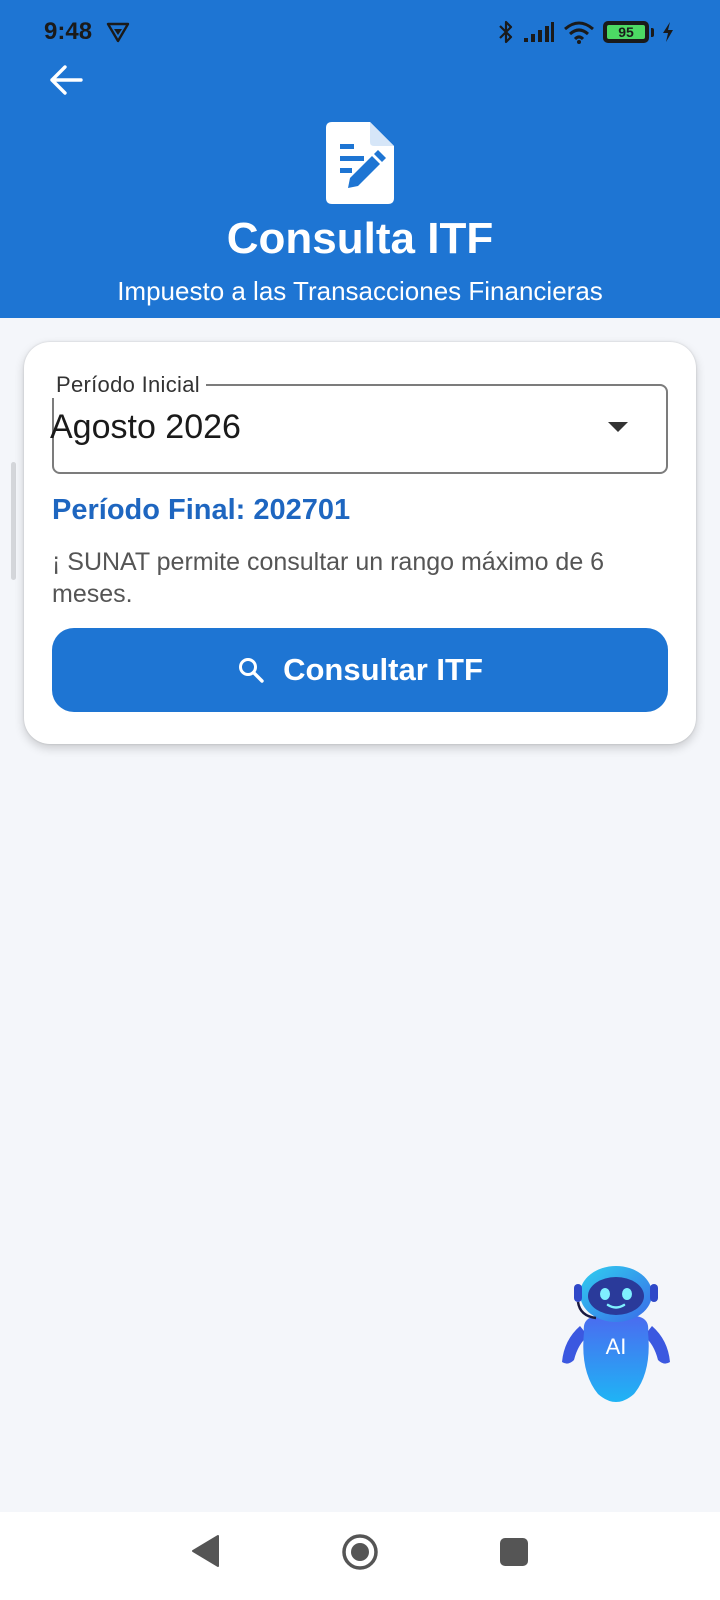 Image resolution: width=720 pixels, height=1600 pixels. Describe the element at coordinates (360, 1552) in the screenshot. I see `nav-home-icon` at that location.